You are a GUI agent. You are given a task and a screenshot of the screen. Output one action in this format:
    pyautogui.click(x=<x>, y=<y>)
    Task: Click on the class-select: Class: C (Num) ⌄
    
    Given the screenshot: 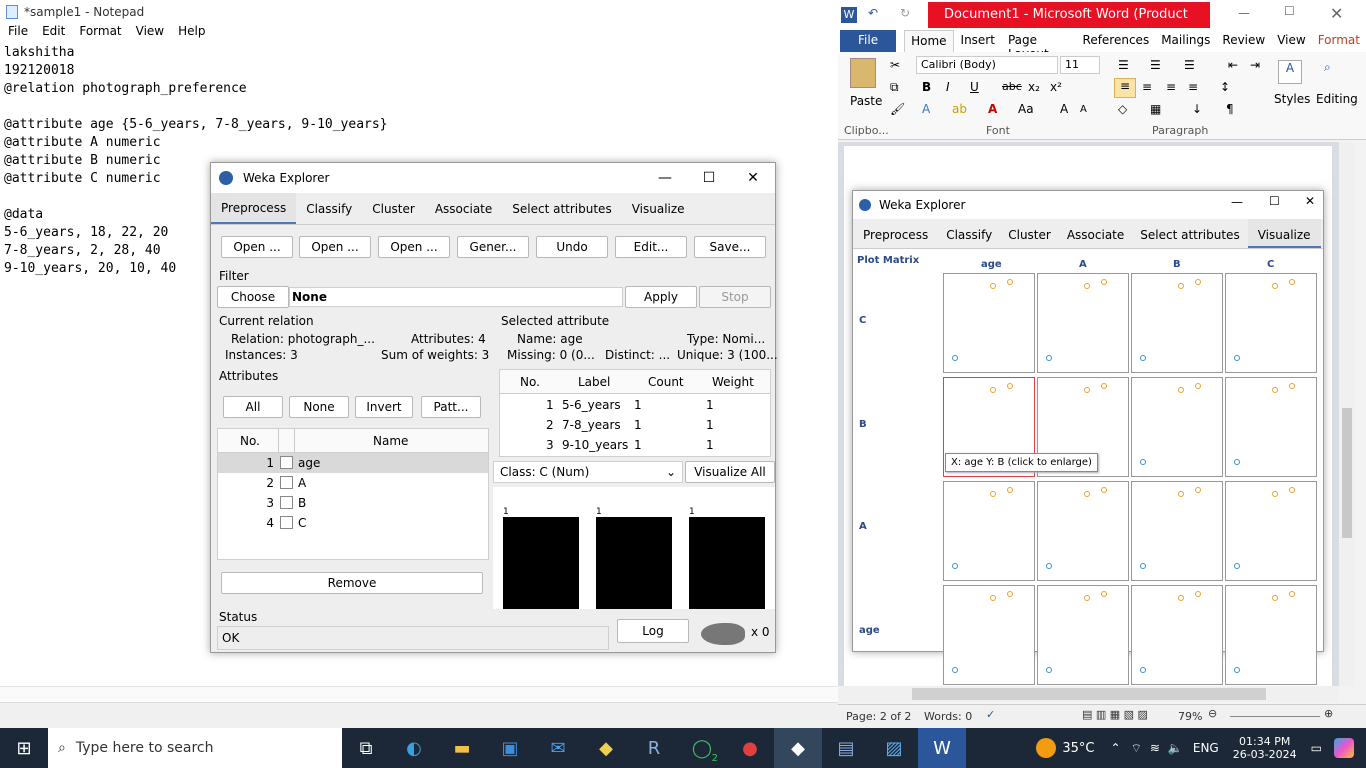 What is the action you would take?
    pyautogui.click(x=588, y=472)
    